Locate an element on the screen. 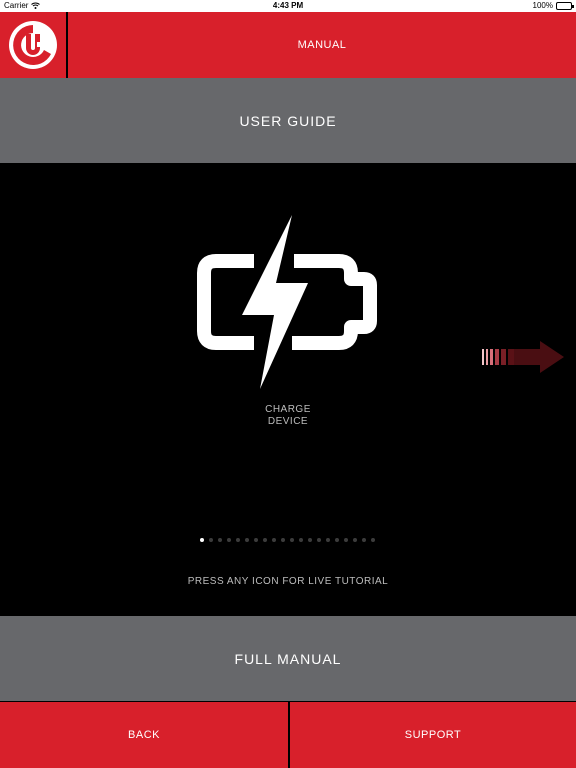 Image resolution: width=576 pixels, height=768 pixels. status-time: 4:43 PM is located at coordinates (288, 5).